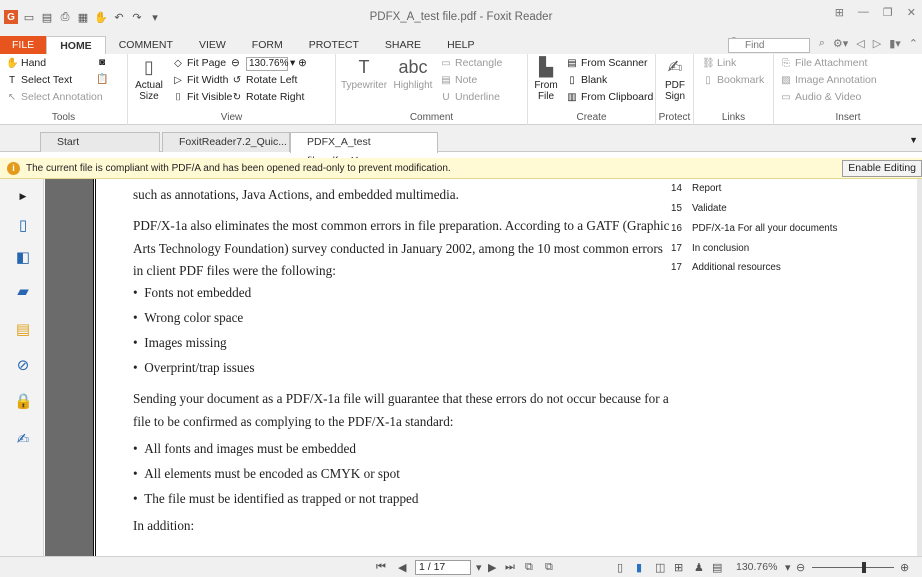 The width and height of the screenshot is (922, 577). I want to click on menu-tab-form: FORM, so click(267, 45).